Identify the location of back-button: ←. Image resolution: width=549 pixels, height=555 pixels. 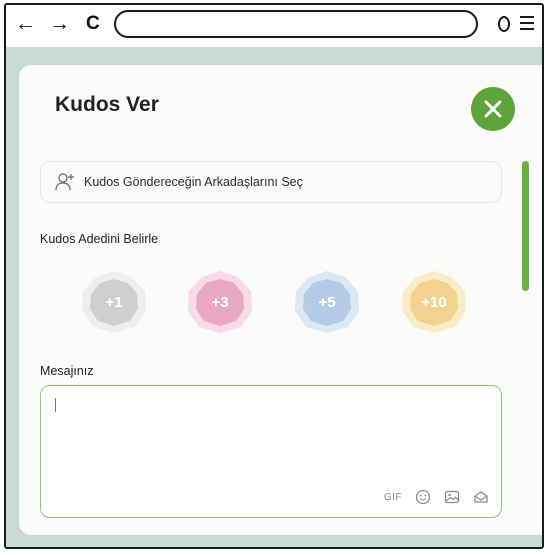
(25, 24).